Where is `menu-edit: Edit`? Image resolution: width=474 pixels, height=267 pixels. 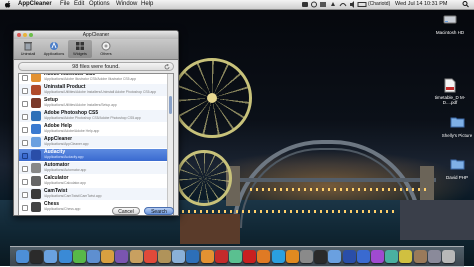
menu-edit: Edit is located at coordinates (79, 4).